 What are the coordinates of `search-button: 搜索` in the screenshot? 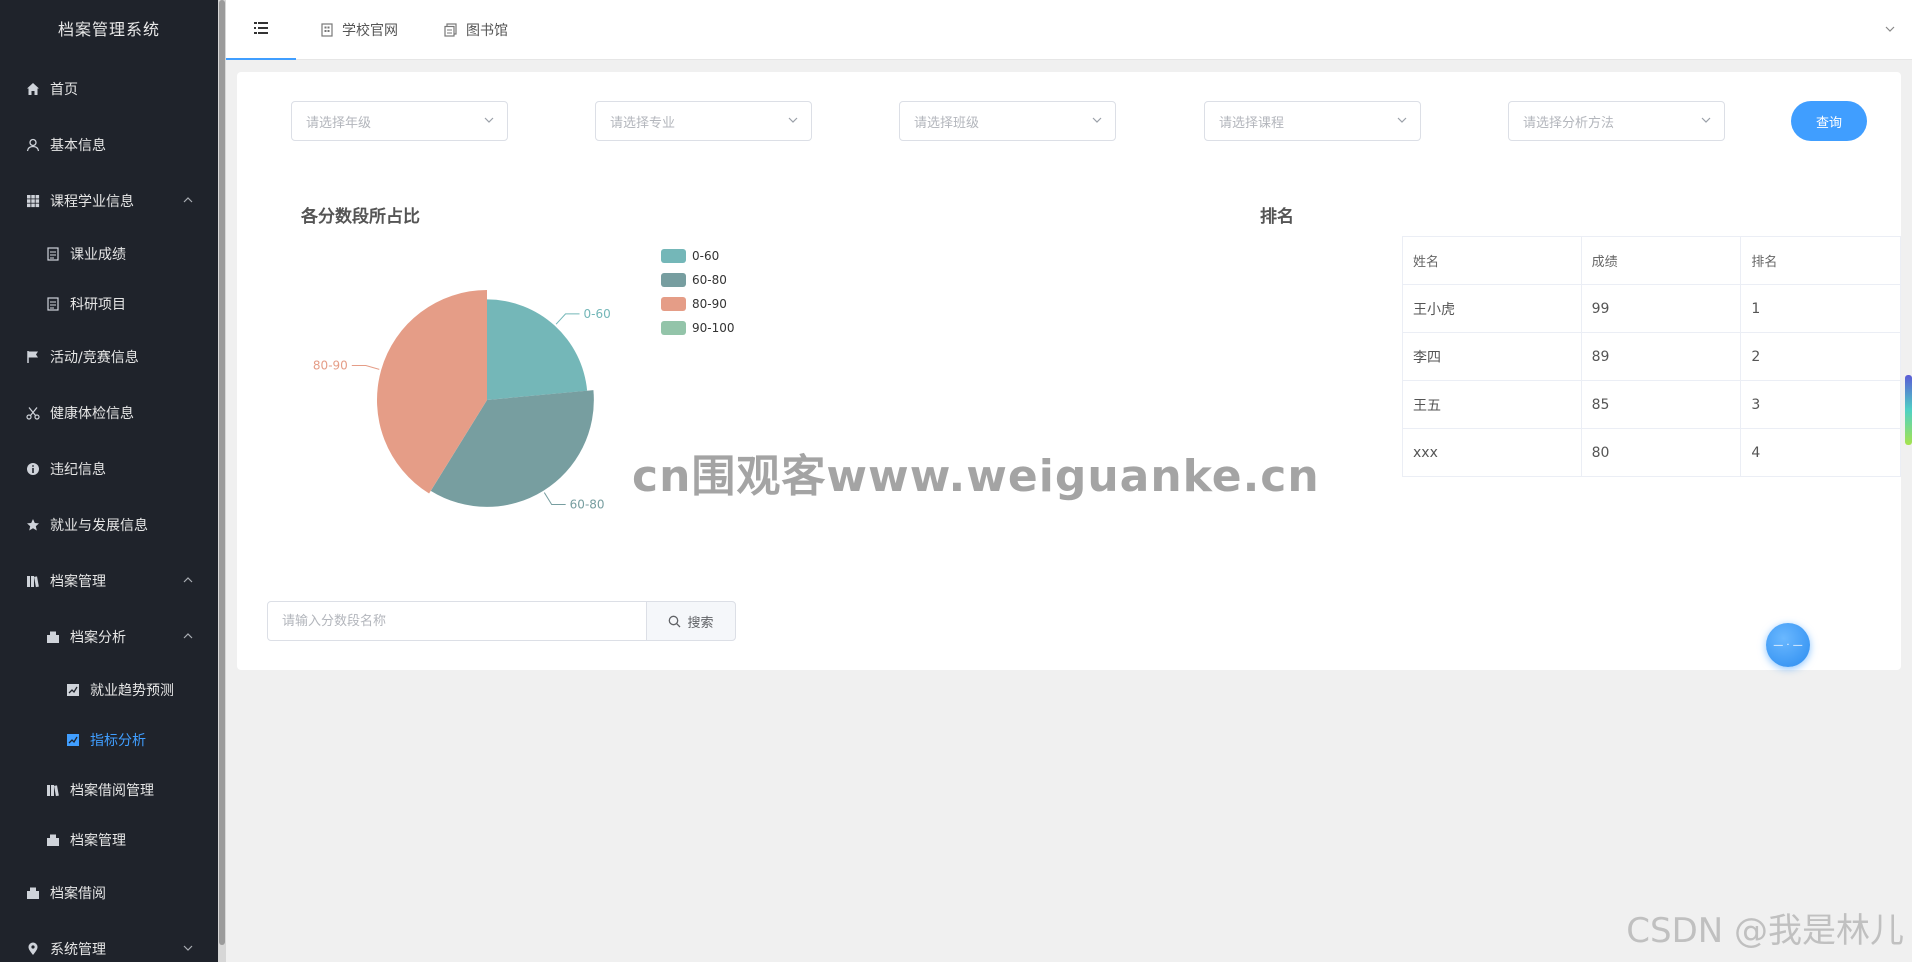 It's located at (691, 621).